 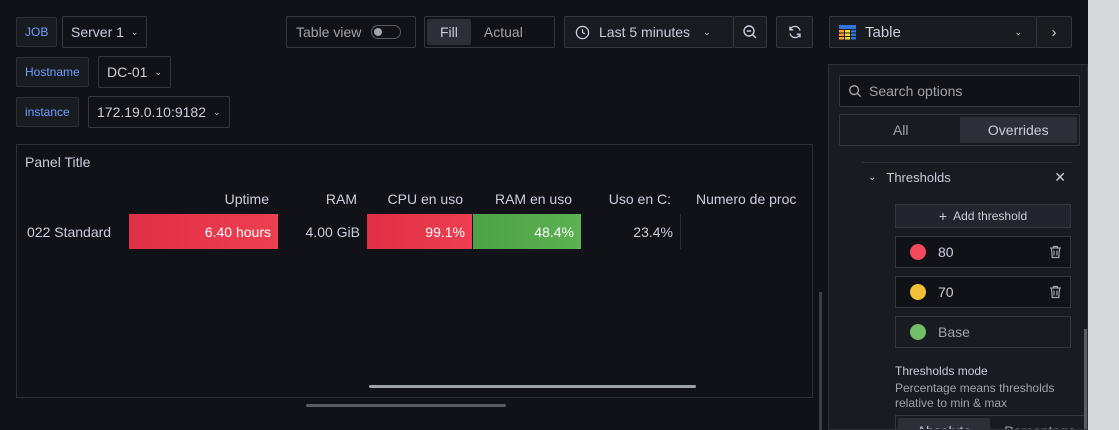 I want to click on search-options-input: Search options, so click(x=959, y=91).